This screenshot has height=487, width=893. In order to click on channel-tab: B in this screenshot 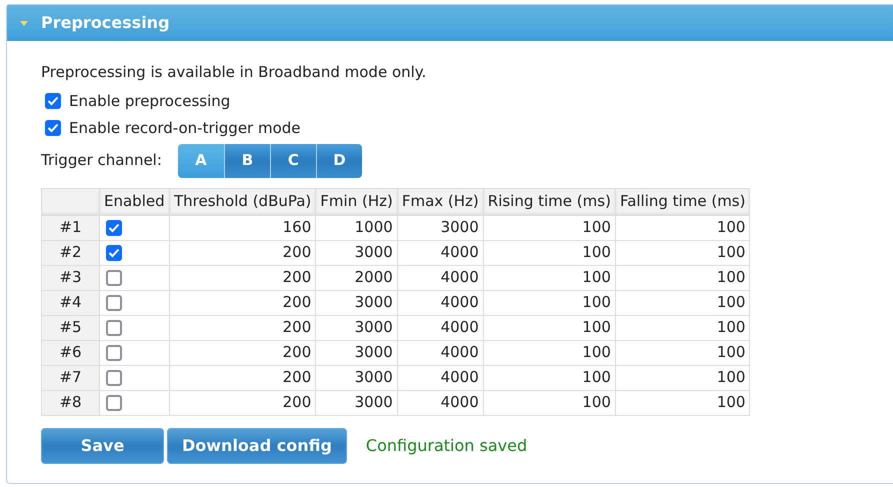, I will do `click(247, 161)`.